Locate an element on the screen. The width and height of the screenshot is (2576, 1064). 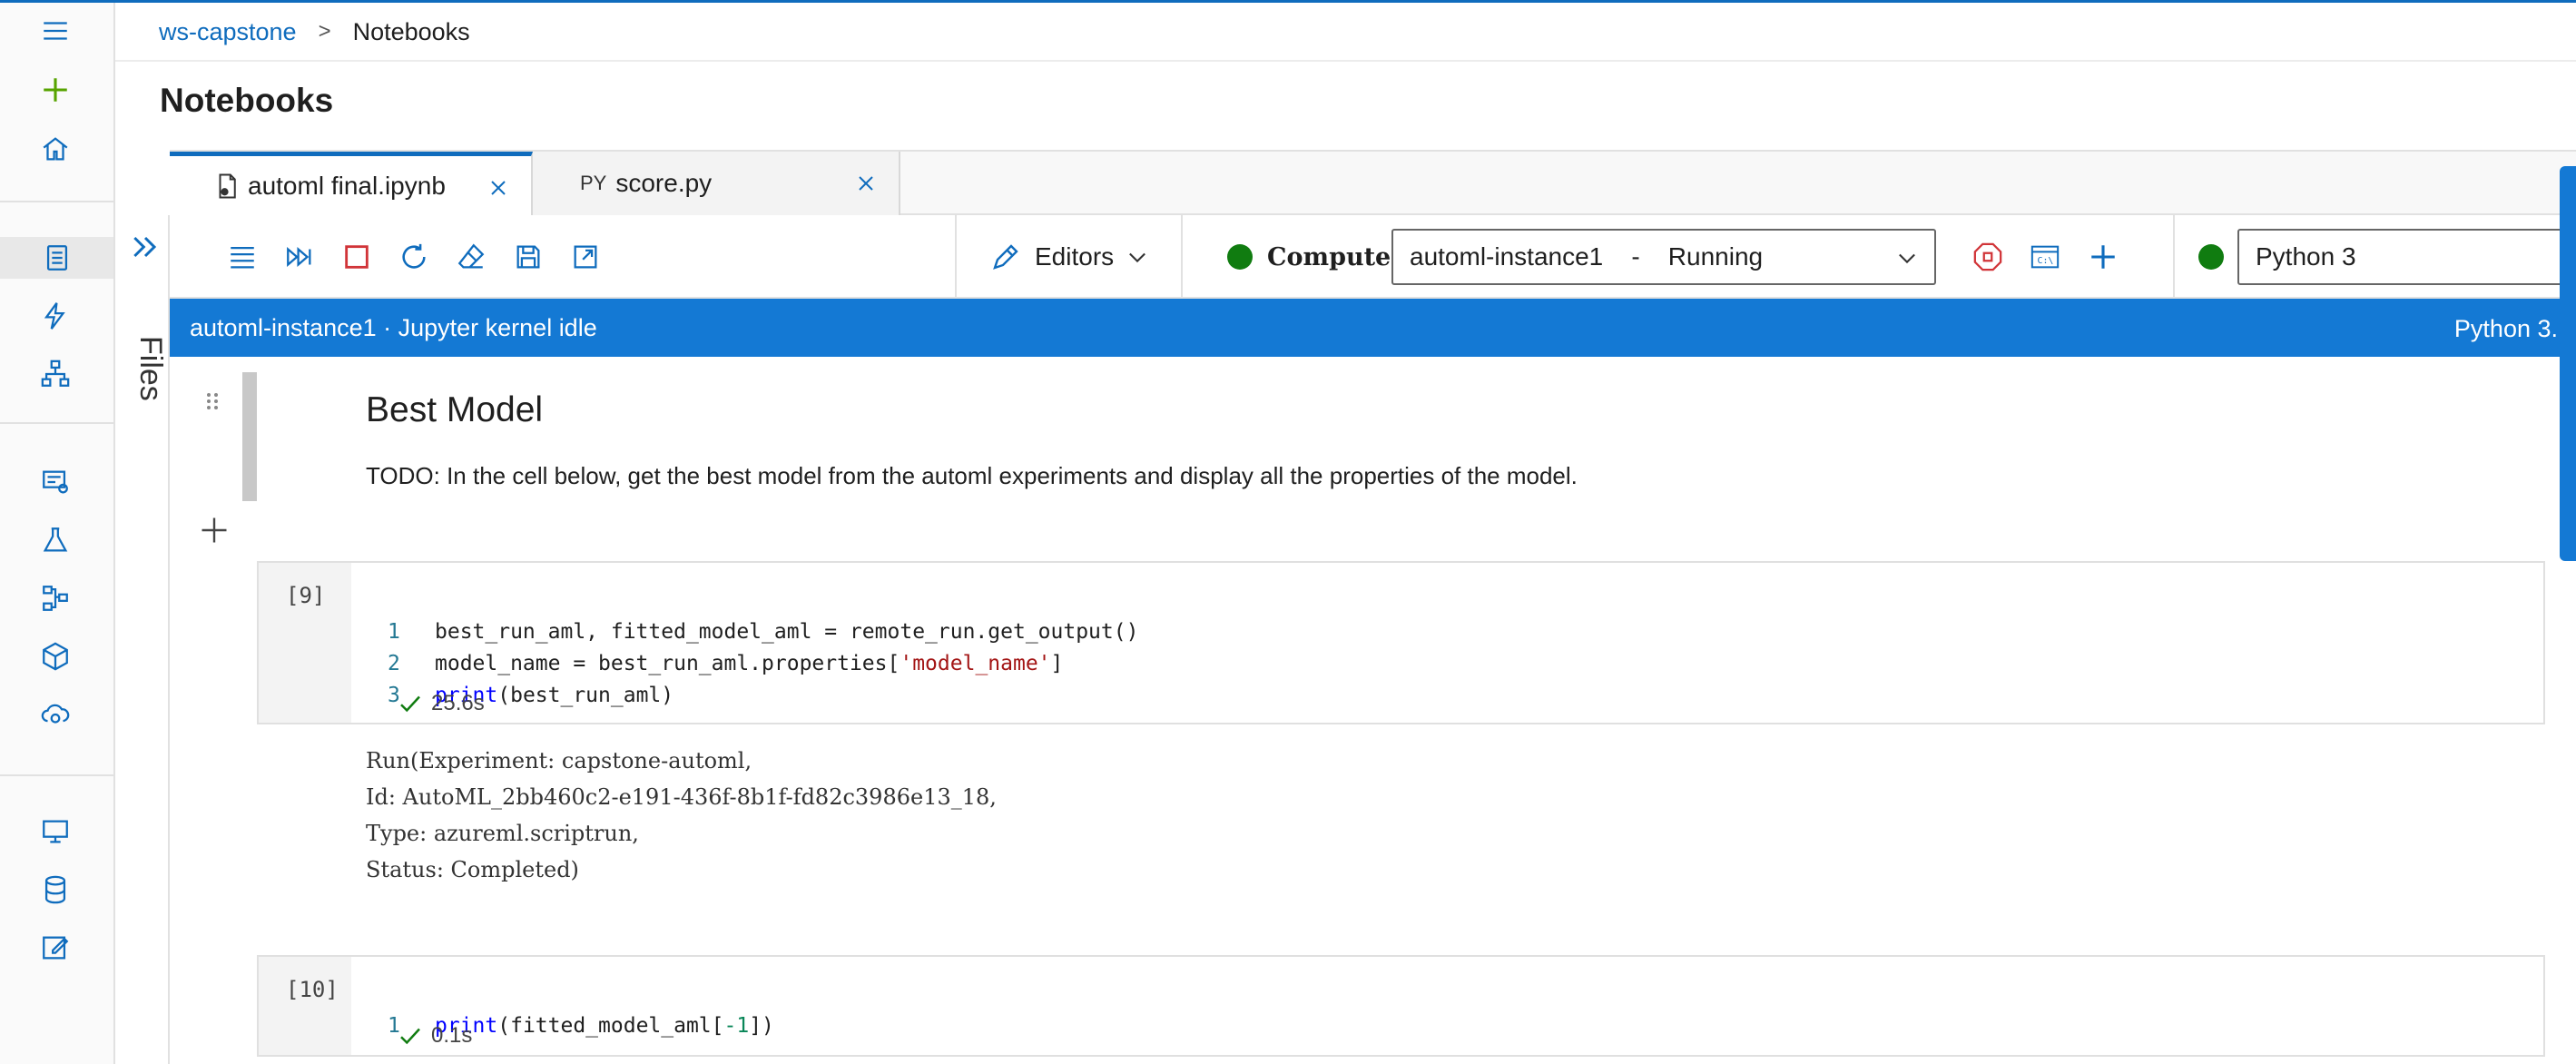
compute-status: Compute: is located at coordinates (1313, 257).